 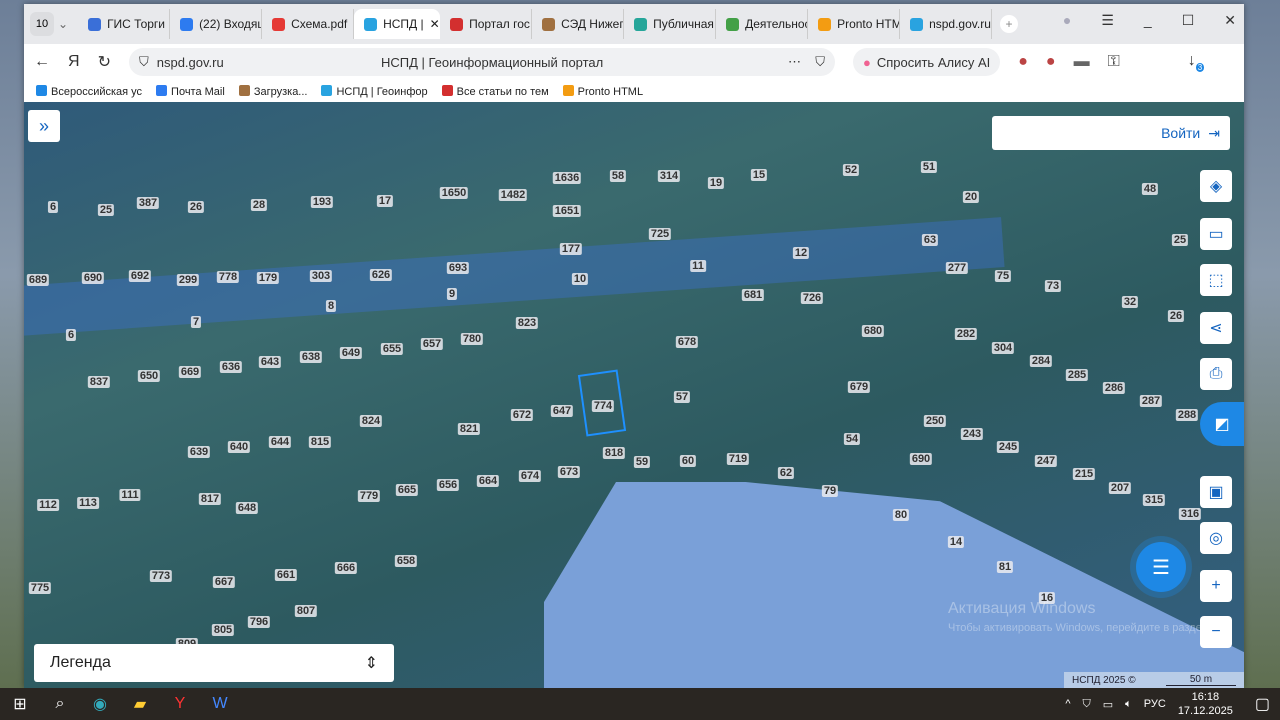 What do you see at coordinates (716, 183) in the screenshot?
I see `parcel-label: 19` at bounding box center [716, 183].